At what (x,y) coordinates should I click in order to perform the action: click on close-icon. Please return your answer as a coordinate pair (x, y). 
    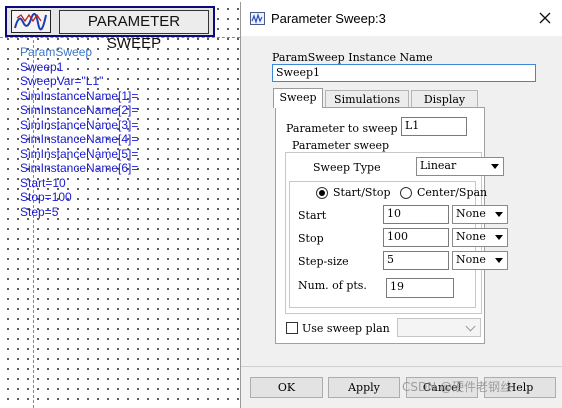
    Looking at the image, I should click on (545, 18).